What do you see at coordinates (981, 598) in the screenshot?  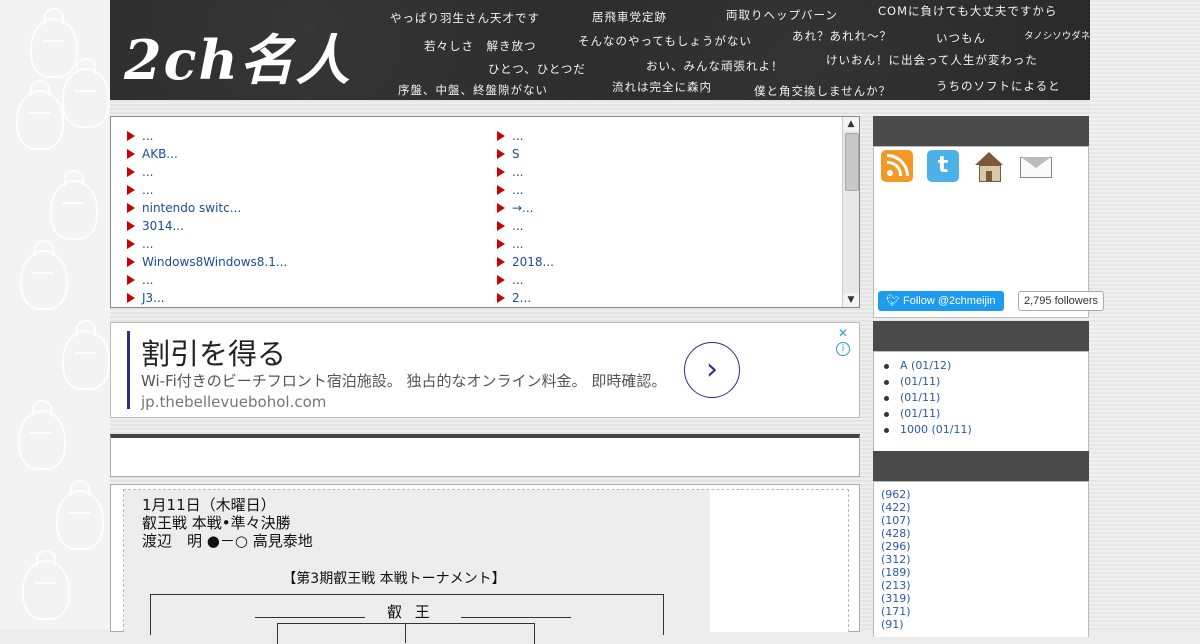 I see `list-item: (319)` at bounding box center [981, 598].